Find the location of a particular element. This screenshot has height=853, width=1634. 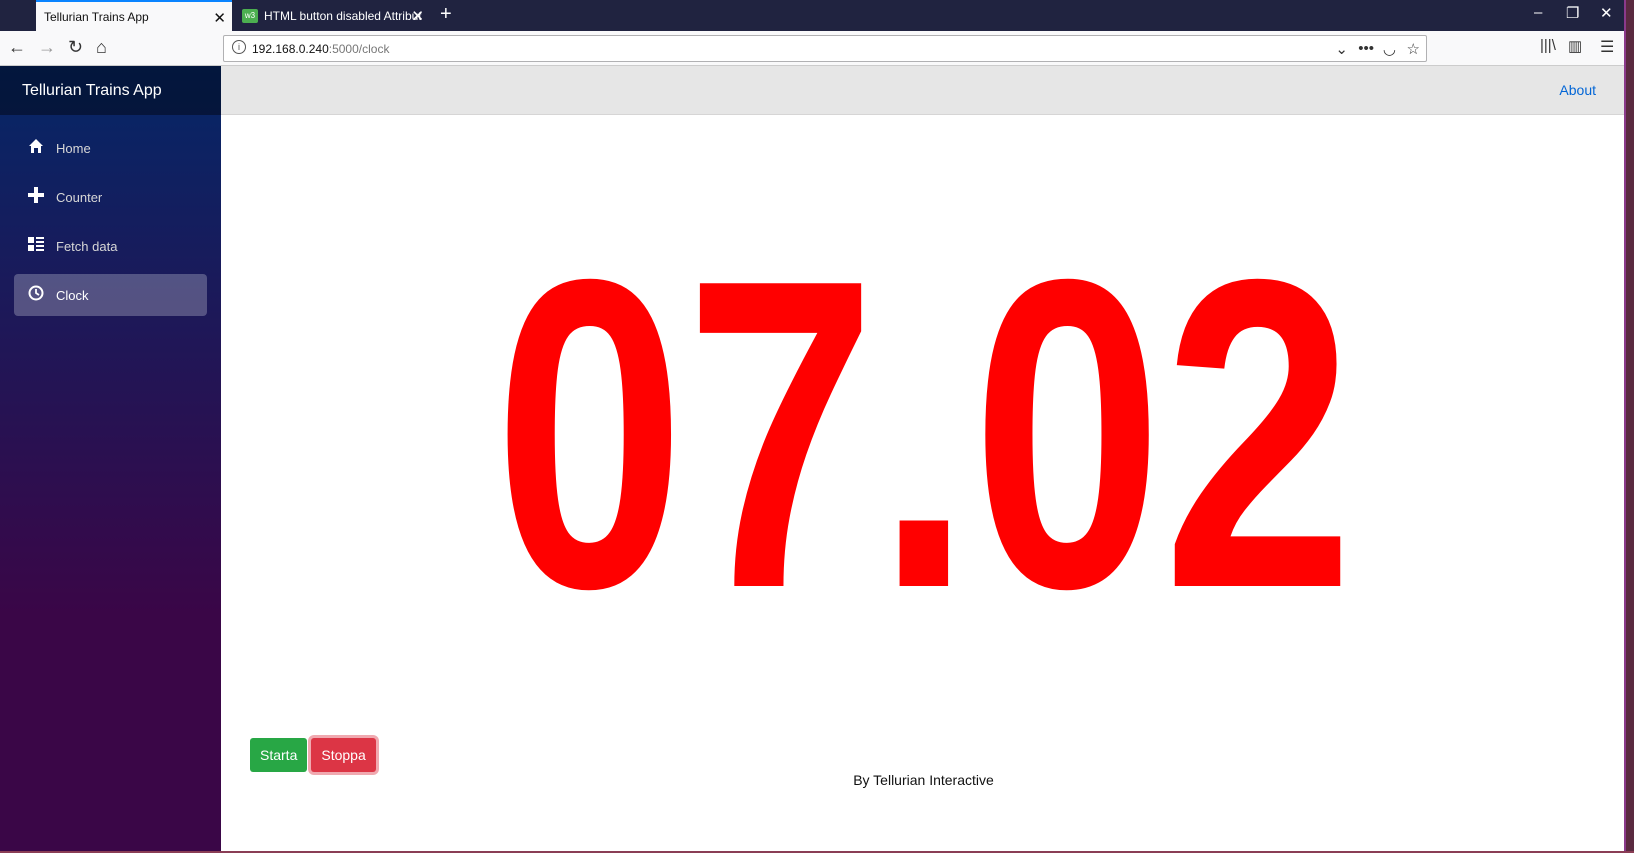

sidebar-item-home: Home is located at coordinates (110, 148).